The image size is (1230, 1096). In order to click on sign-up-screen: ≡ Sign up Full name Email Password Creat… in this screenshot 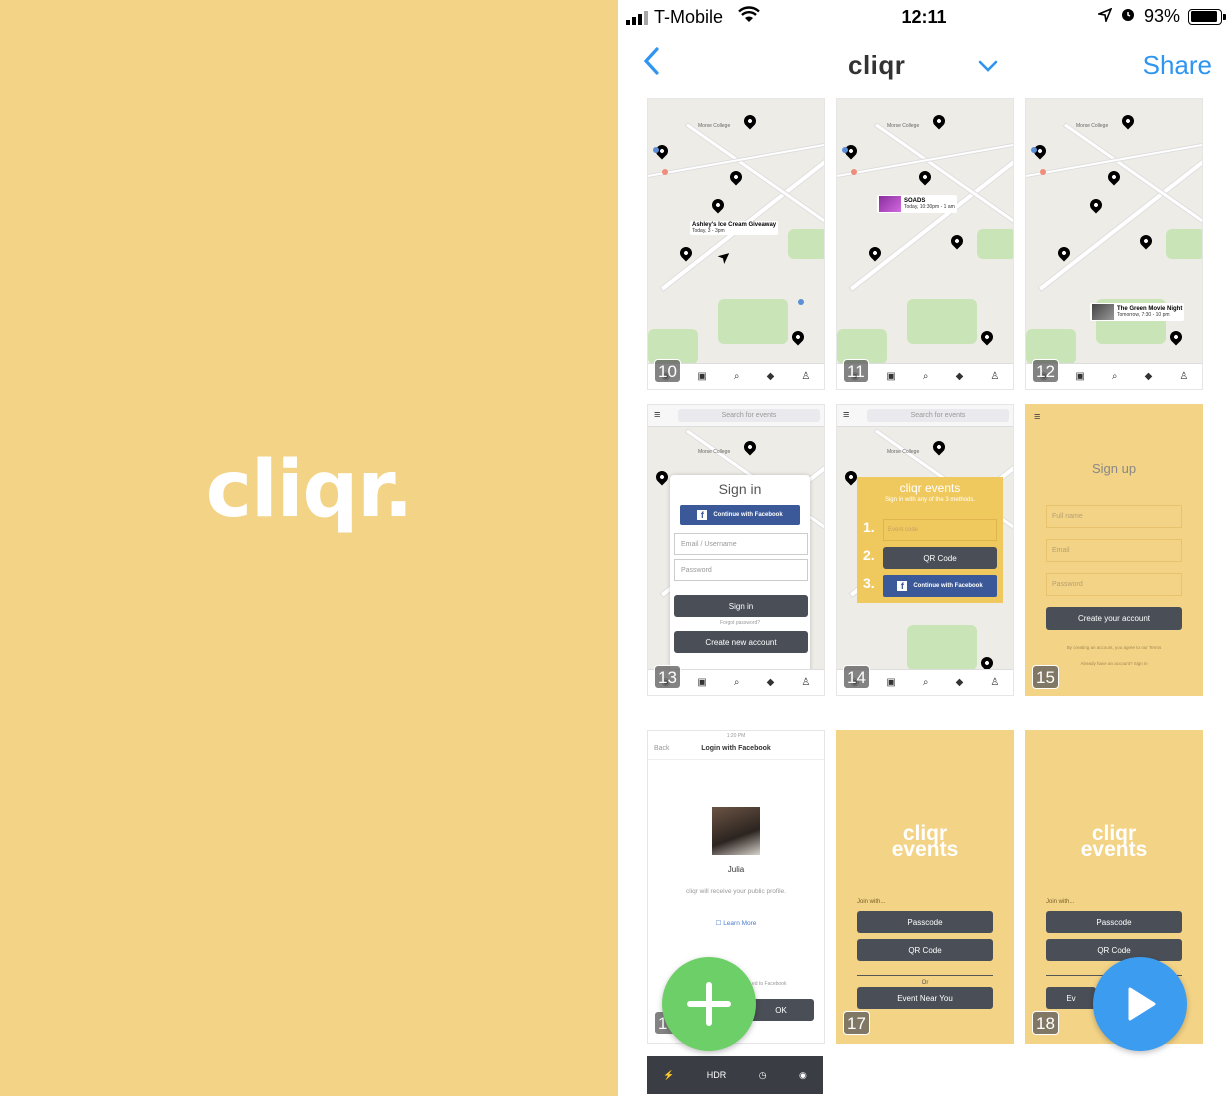, I will do `click(1114, 550)`.